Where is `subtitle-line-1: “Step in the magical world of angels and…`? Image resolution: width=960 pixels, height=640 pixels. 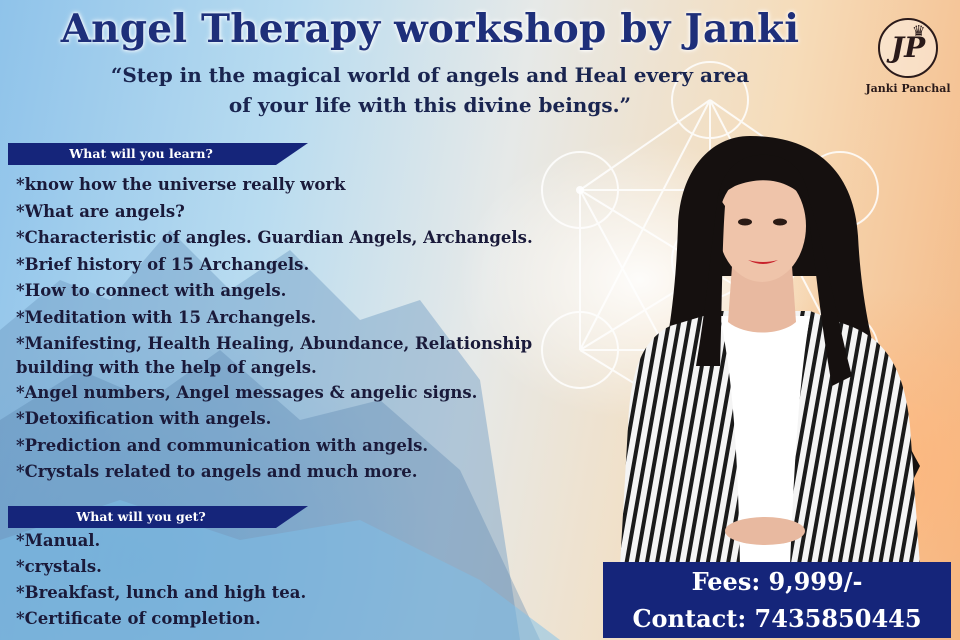
subtitle-line-1: “Step in the magical world of angels and… is located at coordinates (430, 75).